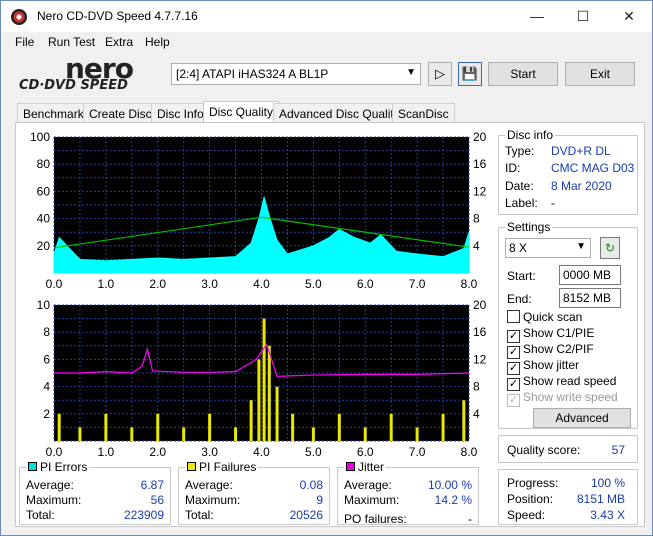 This screenshot has height=536, width=653. I want to click on app-icon, so click(19, 17).